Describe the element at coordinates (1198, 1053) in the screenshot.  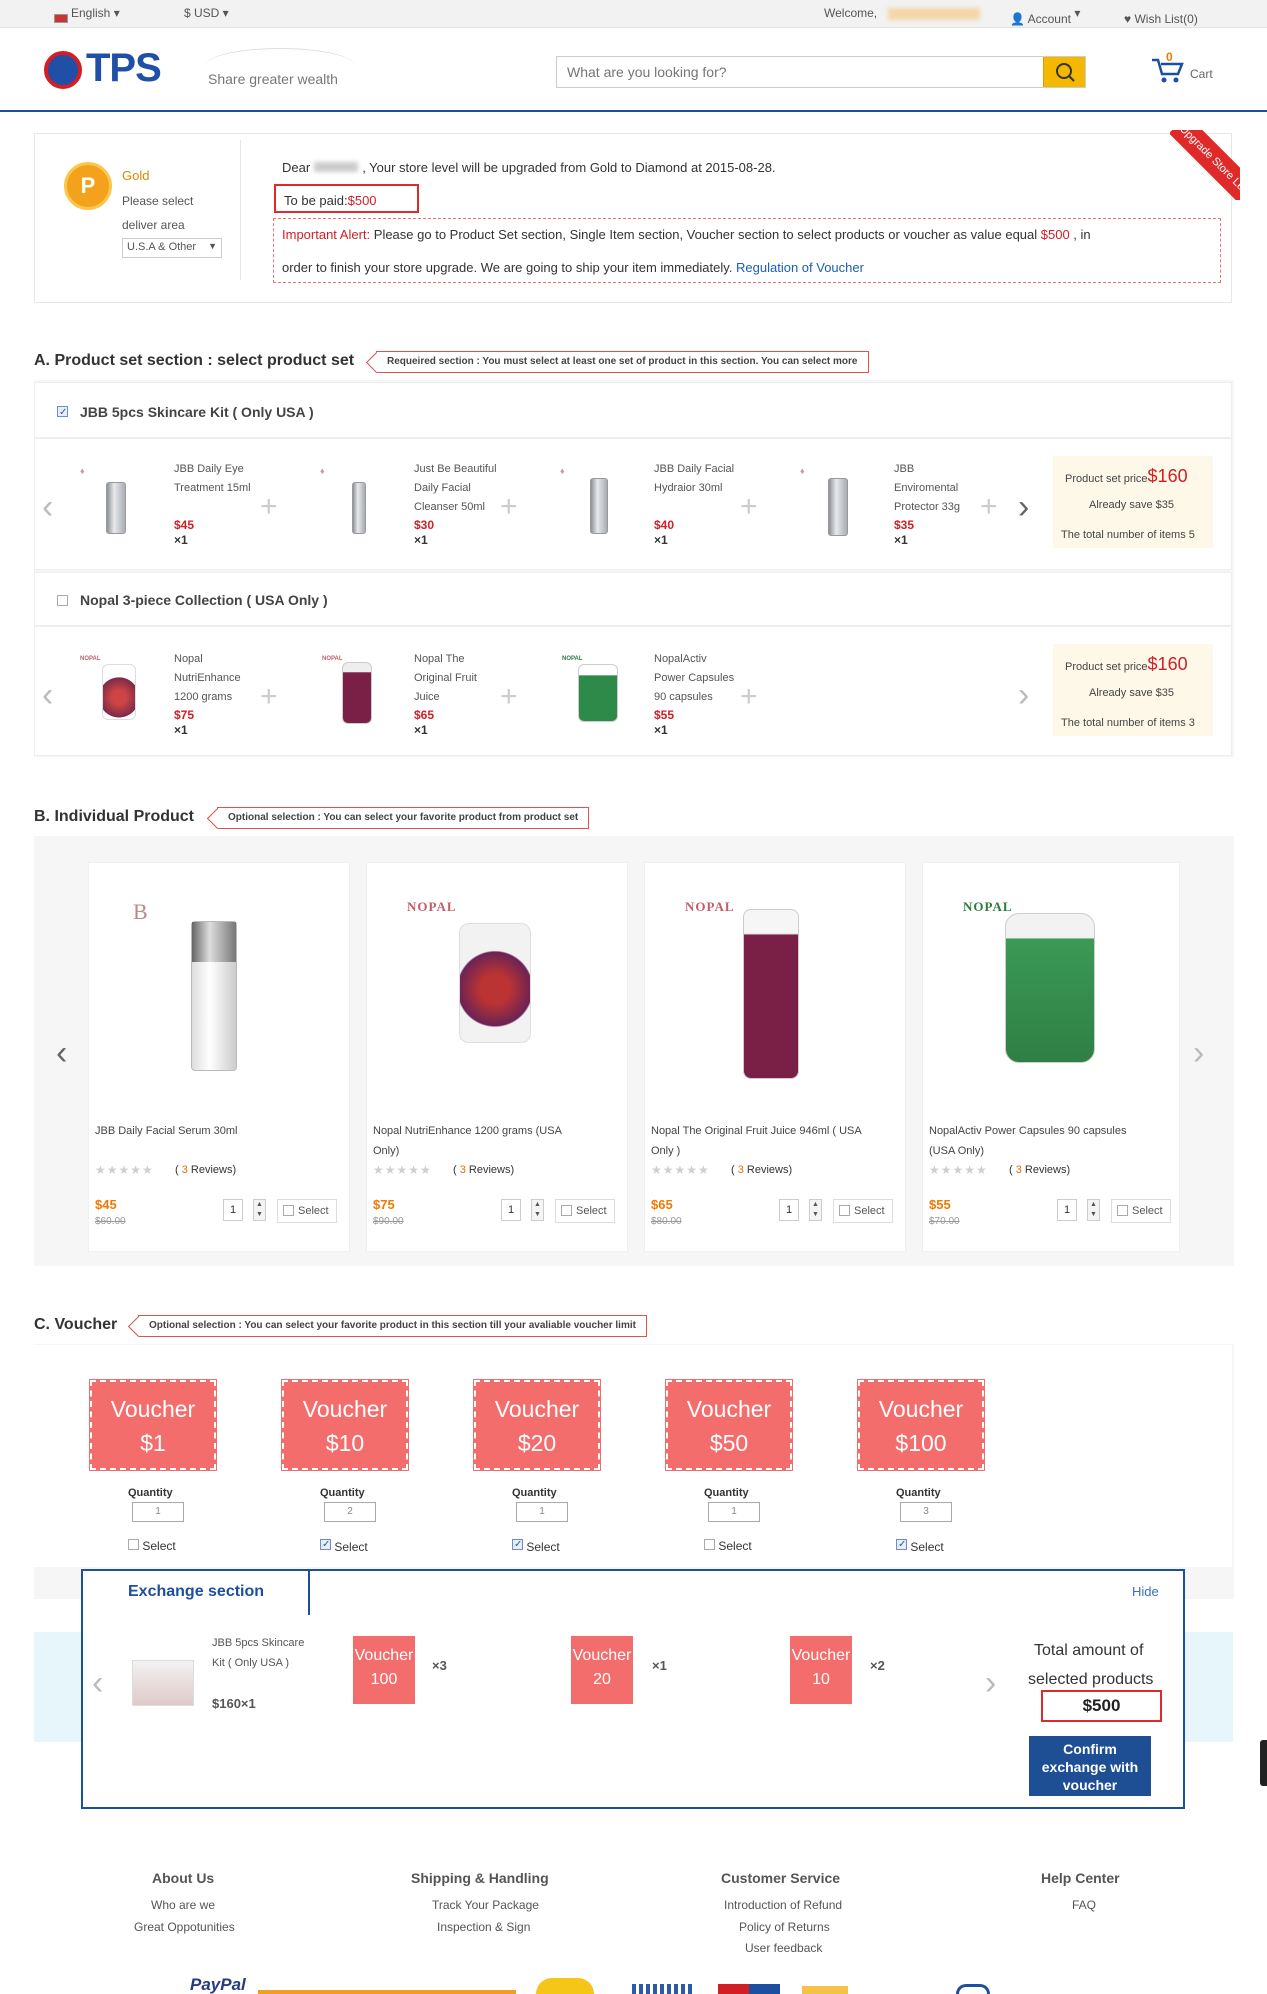
I see `products-next-arrow: ›` at that location.